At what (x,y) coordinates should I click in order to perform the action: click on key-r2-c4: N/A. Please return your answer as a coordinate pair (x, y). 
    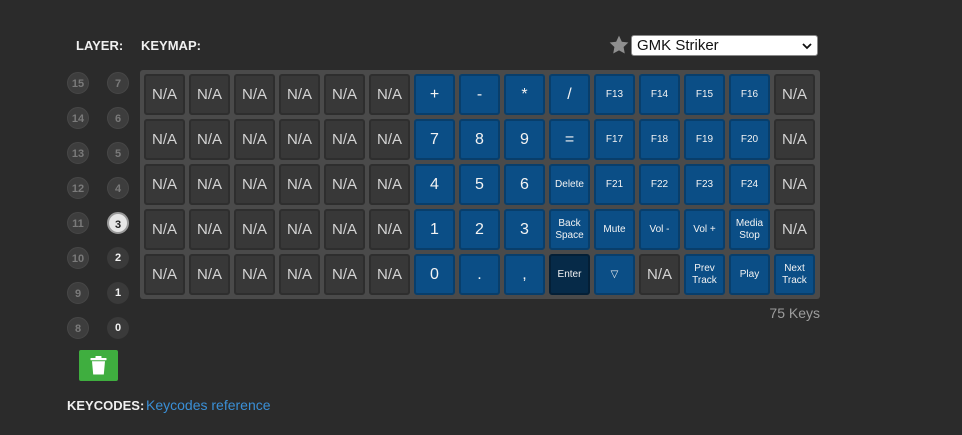
    Looking at the image, I should click on (344, 184).